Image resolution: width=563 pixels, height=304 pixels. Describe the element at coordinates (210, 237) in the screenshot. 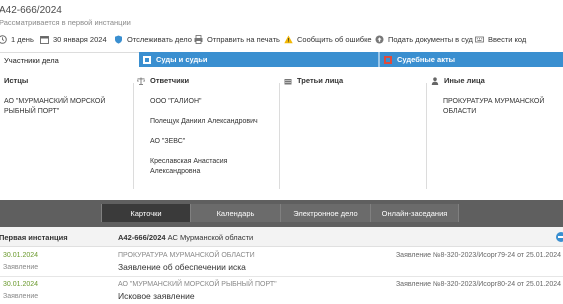

I see `instance-court: АС Мурманской области` at that location.